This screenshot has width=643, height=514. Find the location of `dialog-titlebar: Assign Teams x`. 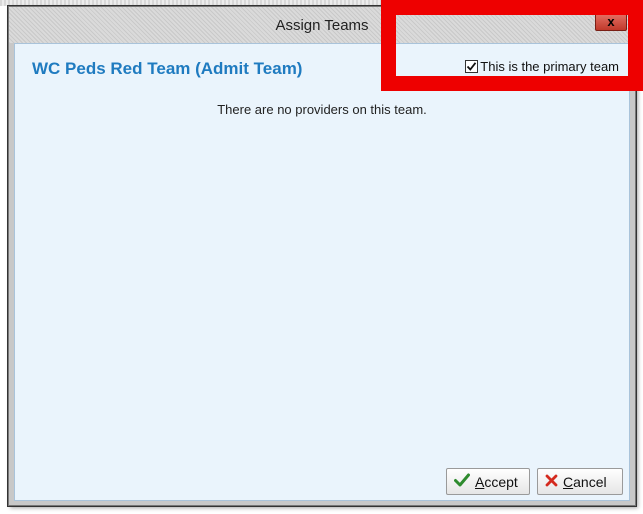

dialog-titlebar: Assign Teams x is located at coordinates (322, 25).